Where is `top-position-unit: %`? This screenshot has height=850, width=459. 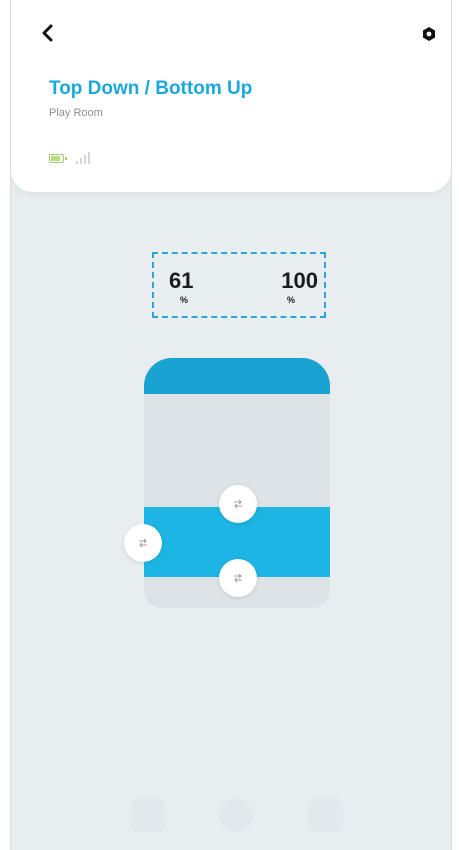
top-position-unit: % is located at coordinates (184, 300).